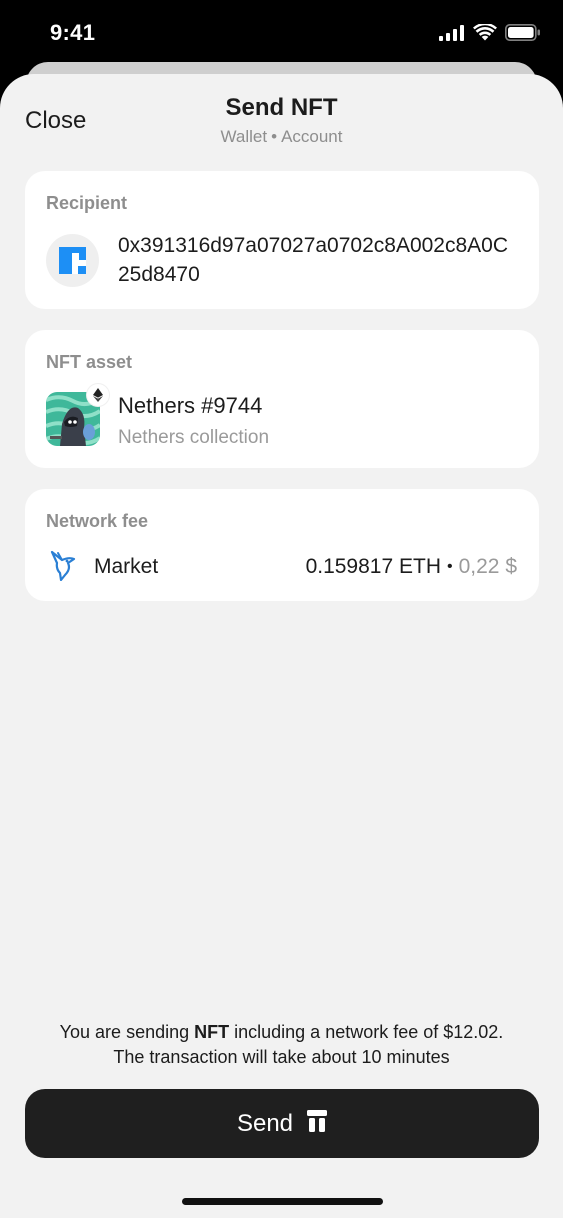  I want to click on hummingbird-icon, so click(63, 567).